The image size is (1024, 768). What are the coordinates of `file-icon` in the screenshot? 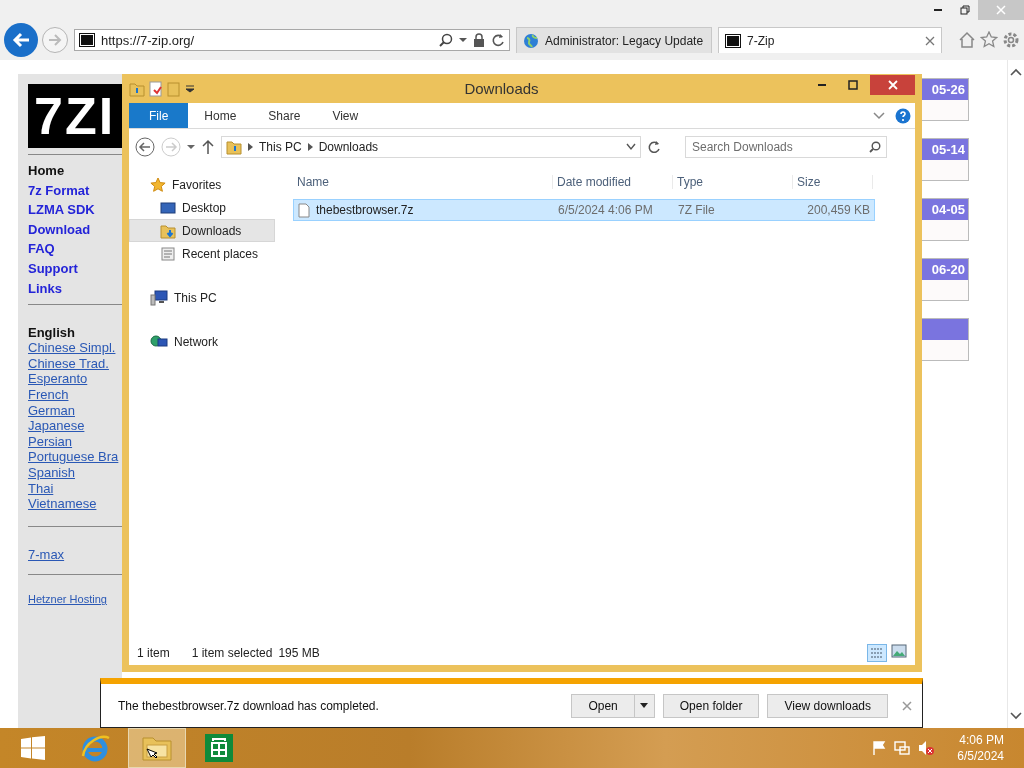 It's located at (304, 210).